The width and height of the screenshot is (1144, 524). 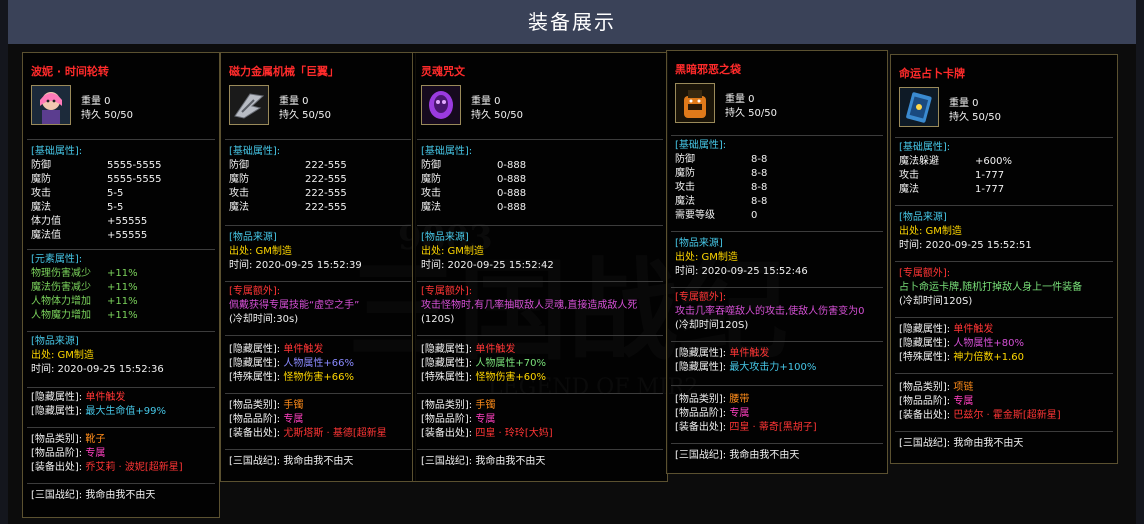 I want to click on item-name: 灵魂咒文, so click(x=443, y=71).